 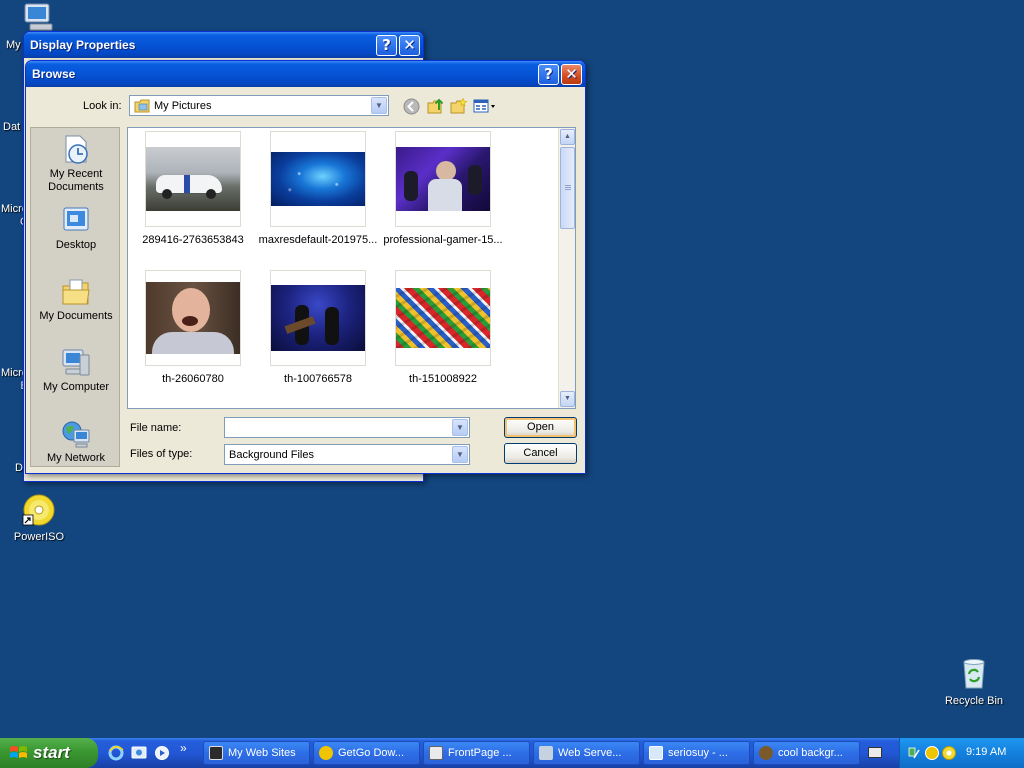 What do you see at coordinates (76, 180) in the screenshot?
I see `place-label: My Recent Documents` at bounding box center [76, 180].